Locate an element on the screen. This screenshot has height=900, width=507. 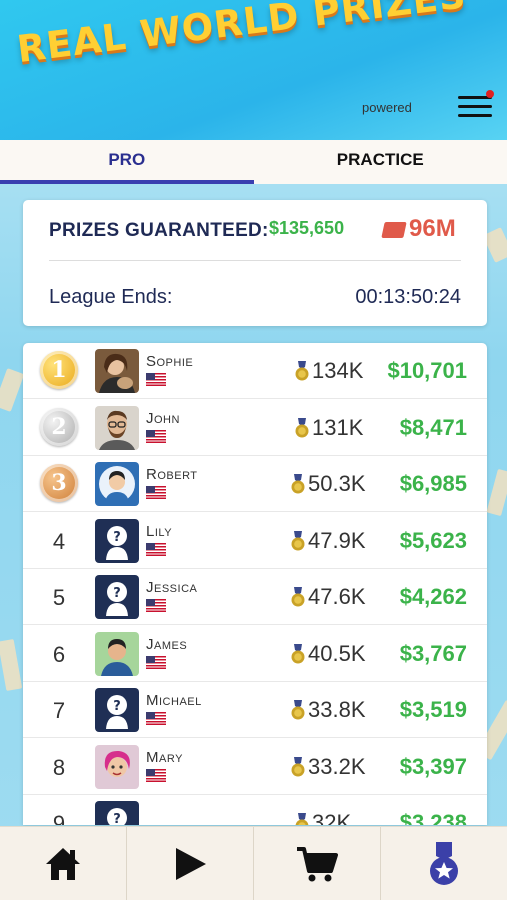
player-prize: $8,471 is located at coordinates (433, 427).